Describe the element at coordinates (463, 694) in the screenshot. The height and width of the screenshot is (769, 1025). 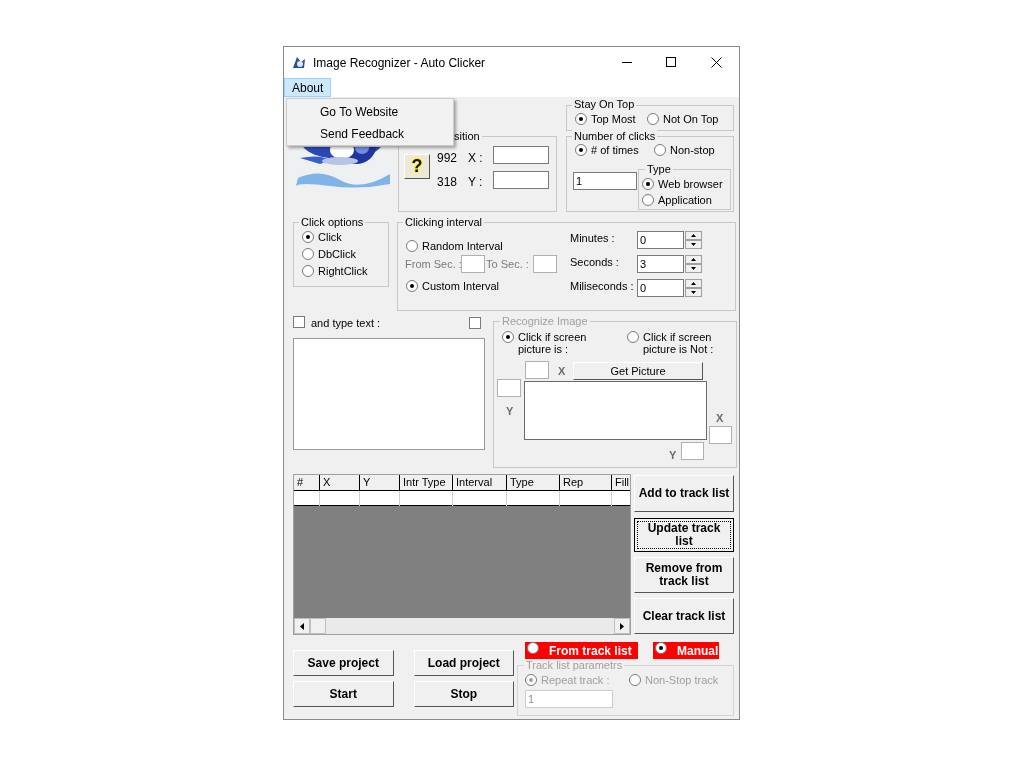
I see `action-button: Stop` at that location.